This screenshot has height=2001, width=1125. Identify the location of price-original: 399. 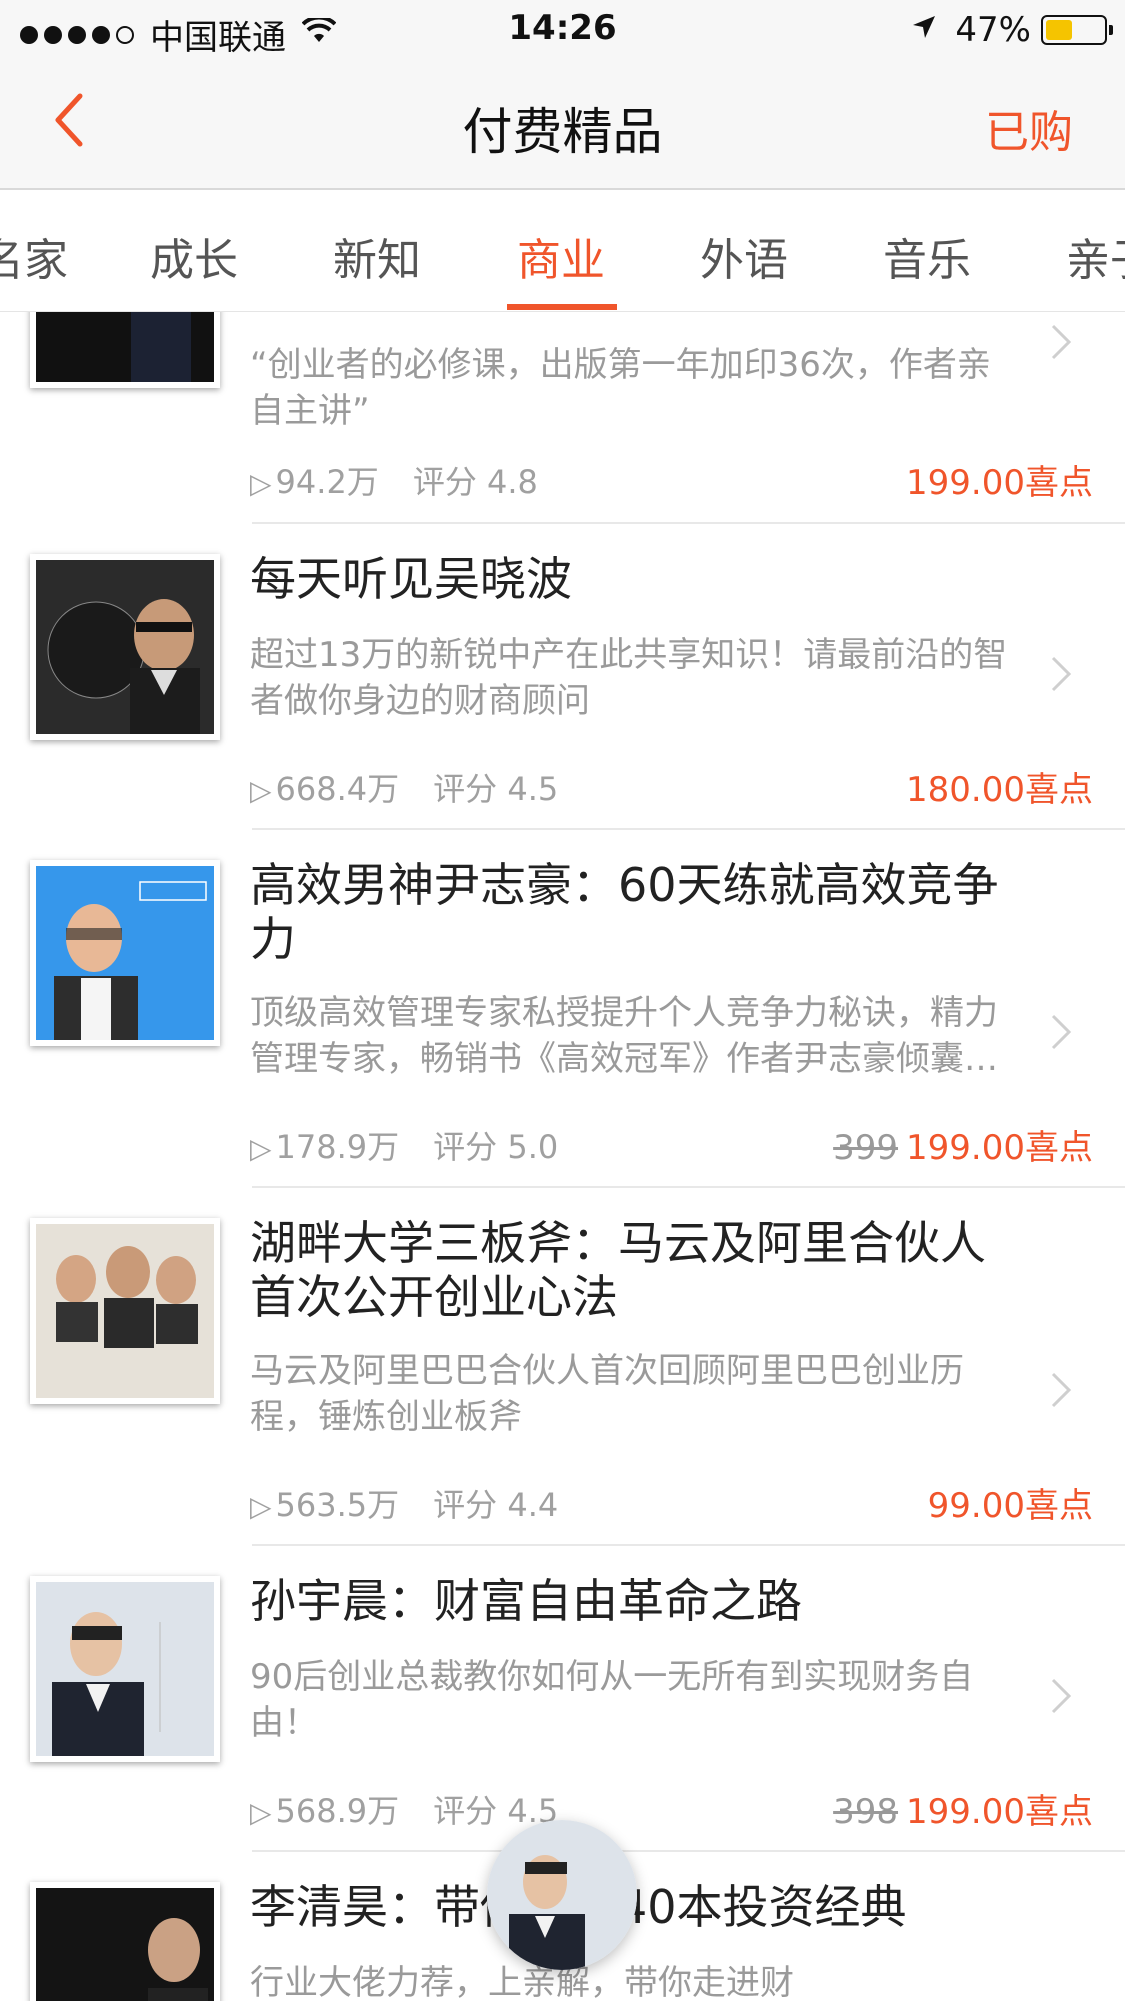
(866, 1148).